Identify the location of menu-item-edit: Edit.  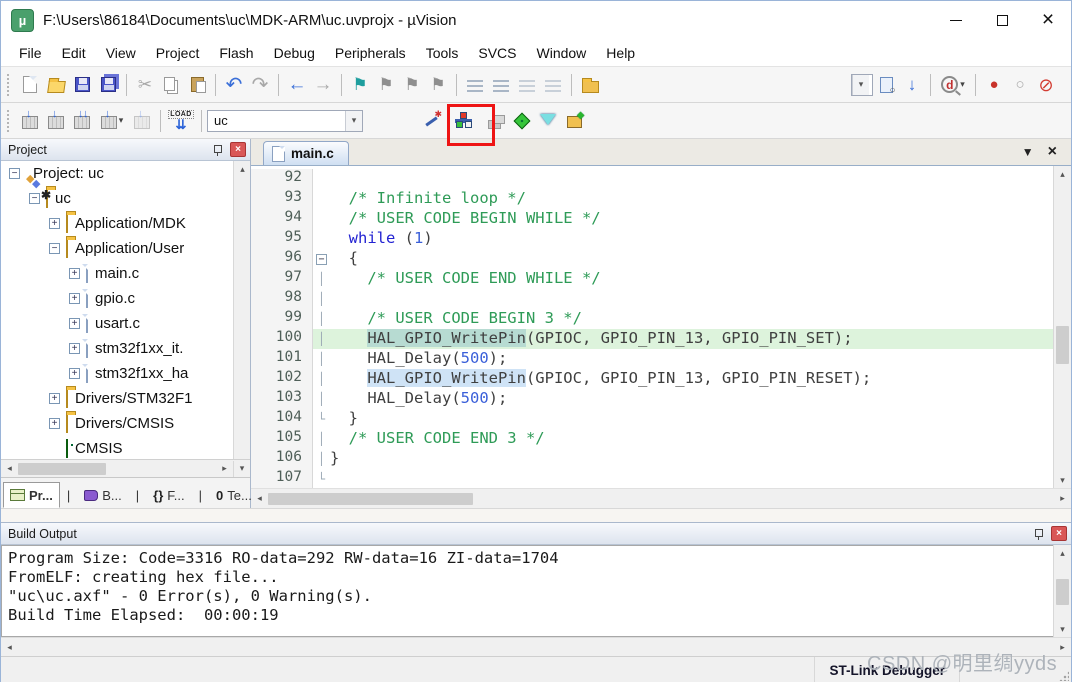
(74, 53).